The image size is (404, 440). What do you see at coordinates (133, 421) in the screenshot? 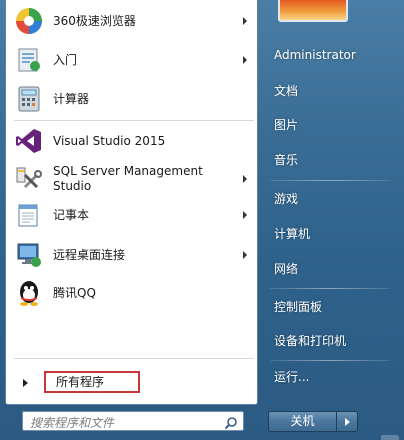
I see `search-box: 搜索程序和文件` at bounding box center [133, 421].